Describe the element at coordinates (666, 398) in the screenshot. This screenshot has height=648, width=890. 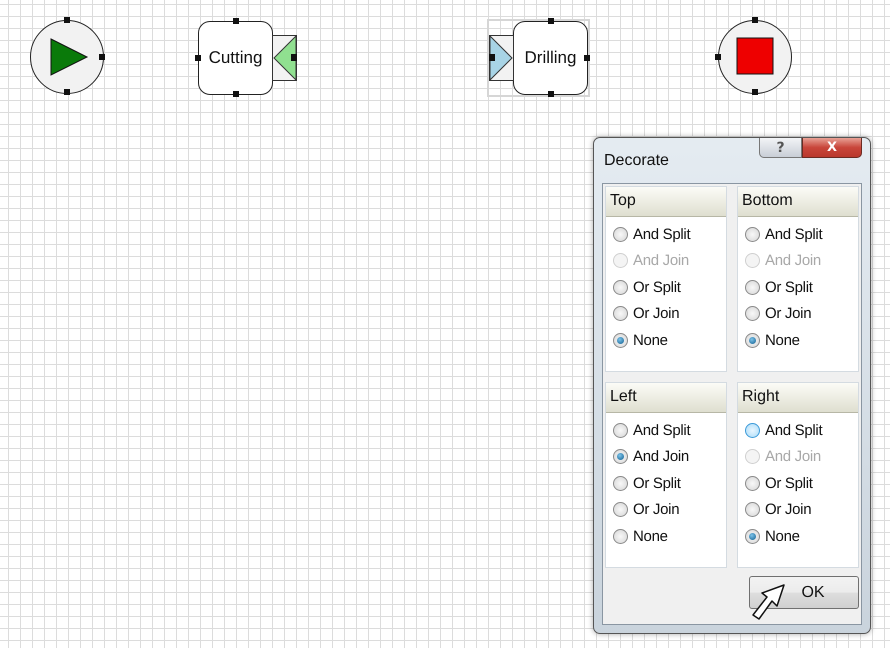
I see `group-header: Left` at that location.